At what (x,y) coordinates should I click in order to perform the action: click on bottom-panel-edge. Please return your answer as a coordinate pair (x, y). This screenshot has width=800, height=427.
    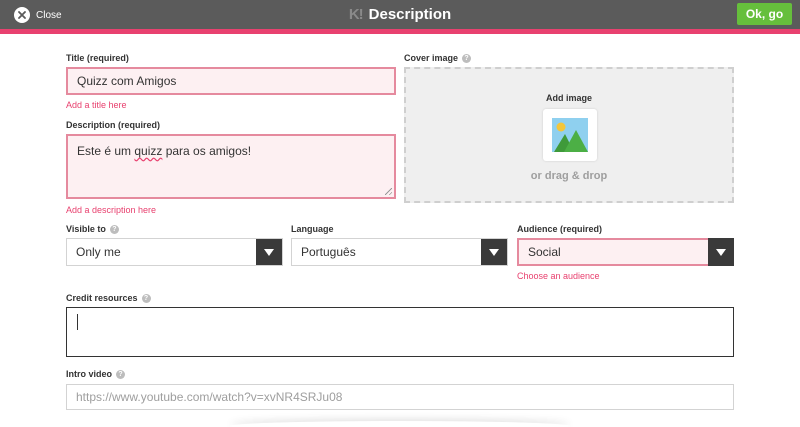
    Looking at the image, I should click on (400, 424).